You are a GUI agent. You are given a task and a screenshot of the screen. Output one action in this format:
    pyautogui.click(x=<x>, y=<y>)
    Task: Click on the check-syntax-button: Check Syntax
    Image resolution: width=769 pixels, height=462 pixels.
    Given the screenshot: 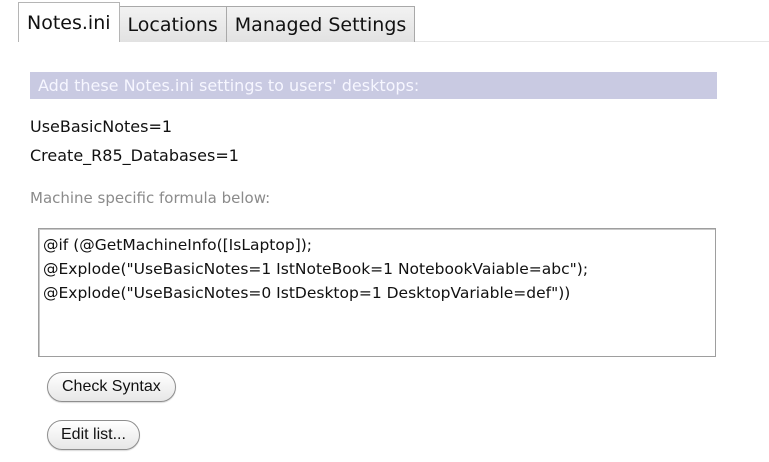 What is the action you would take?
    pyautogui.click(x=111, y=387)
    